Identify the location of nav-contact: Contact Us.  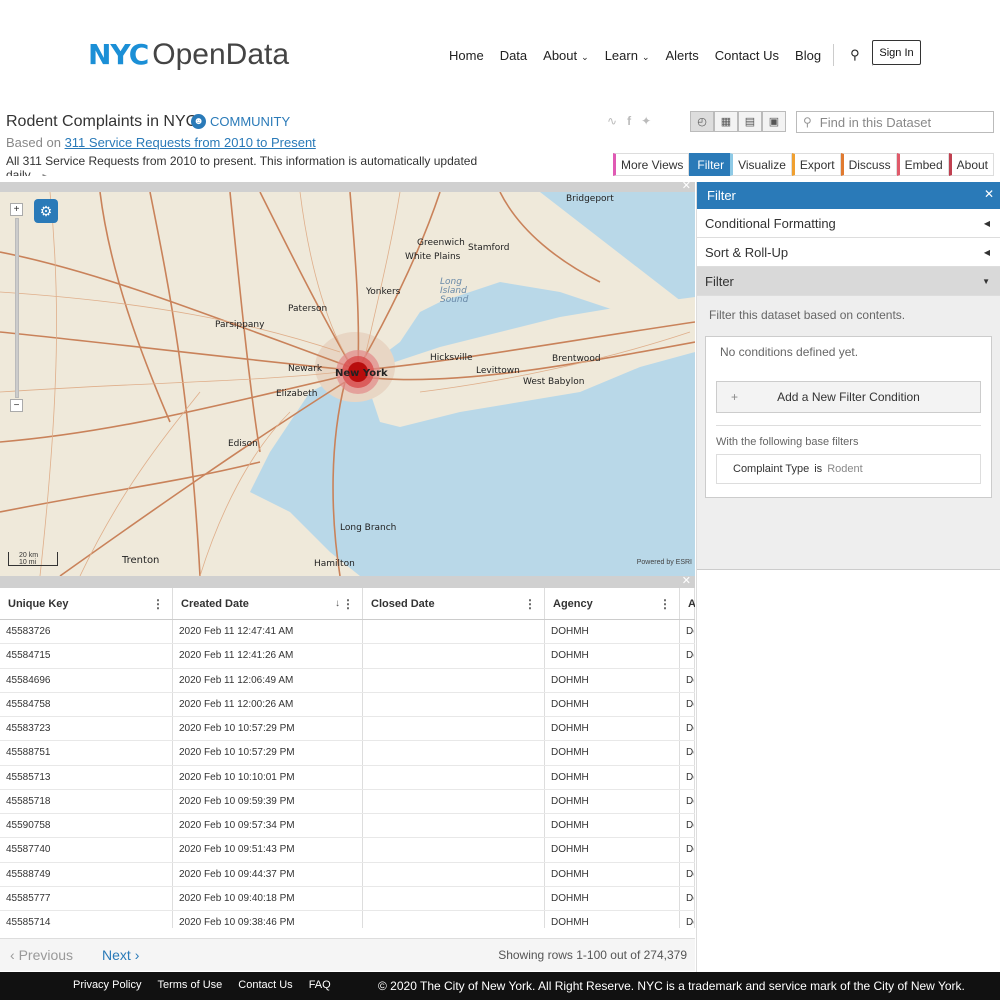
(747, 55).